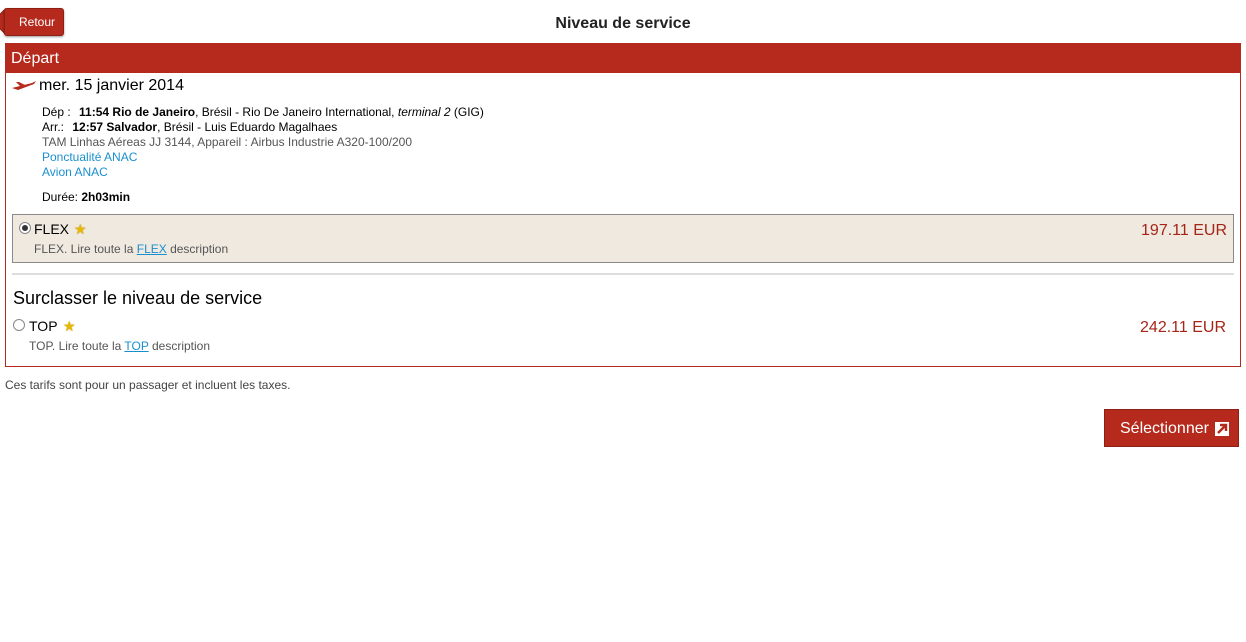 The height and width of the screenshot is (642, 1246). What do you see at coordinates (467, 112) in the screenshot?
I see `departure-code: (GIG)` at bounding box center [467, 112].